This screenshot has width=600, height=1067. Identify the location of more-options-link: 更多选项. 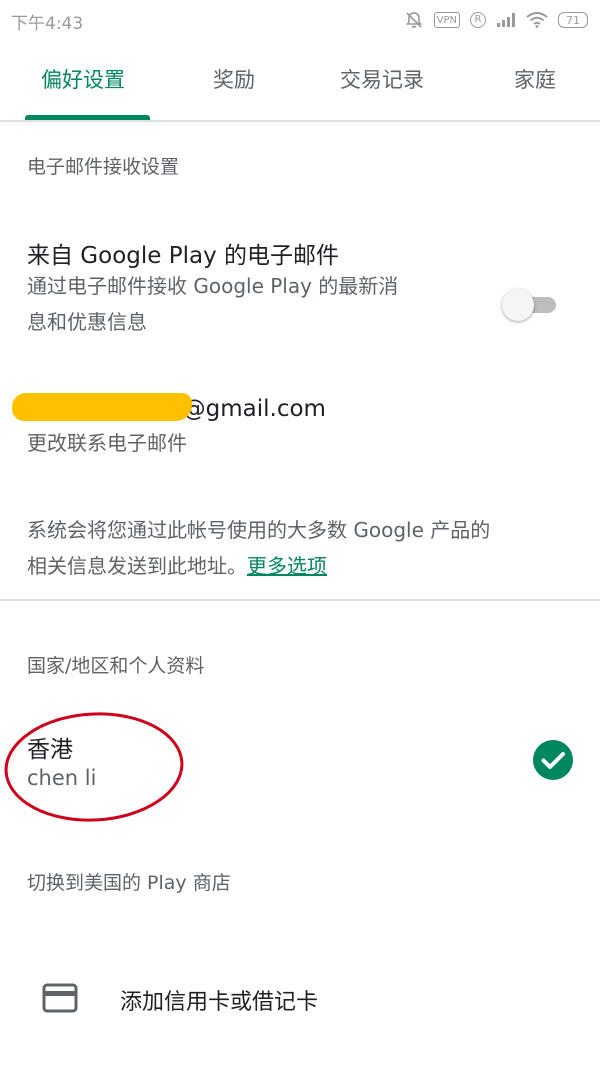
(287, 566).